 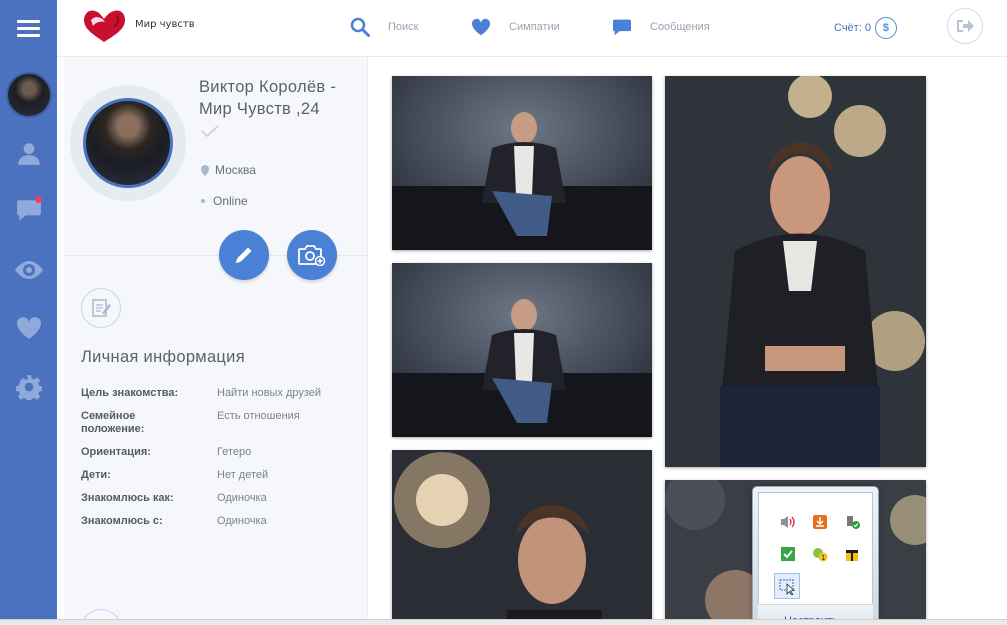 What do you see at coordinates (852, 28) in the screenshot?
I see `balance-label: Счёт: 0` at bounding box center [852, 28].